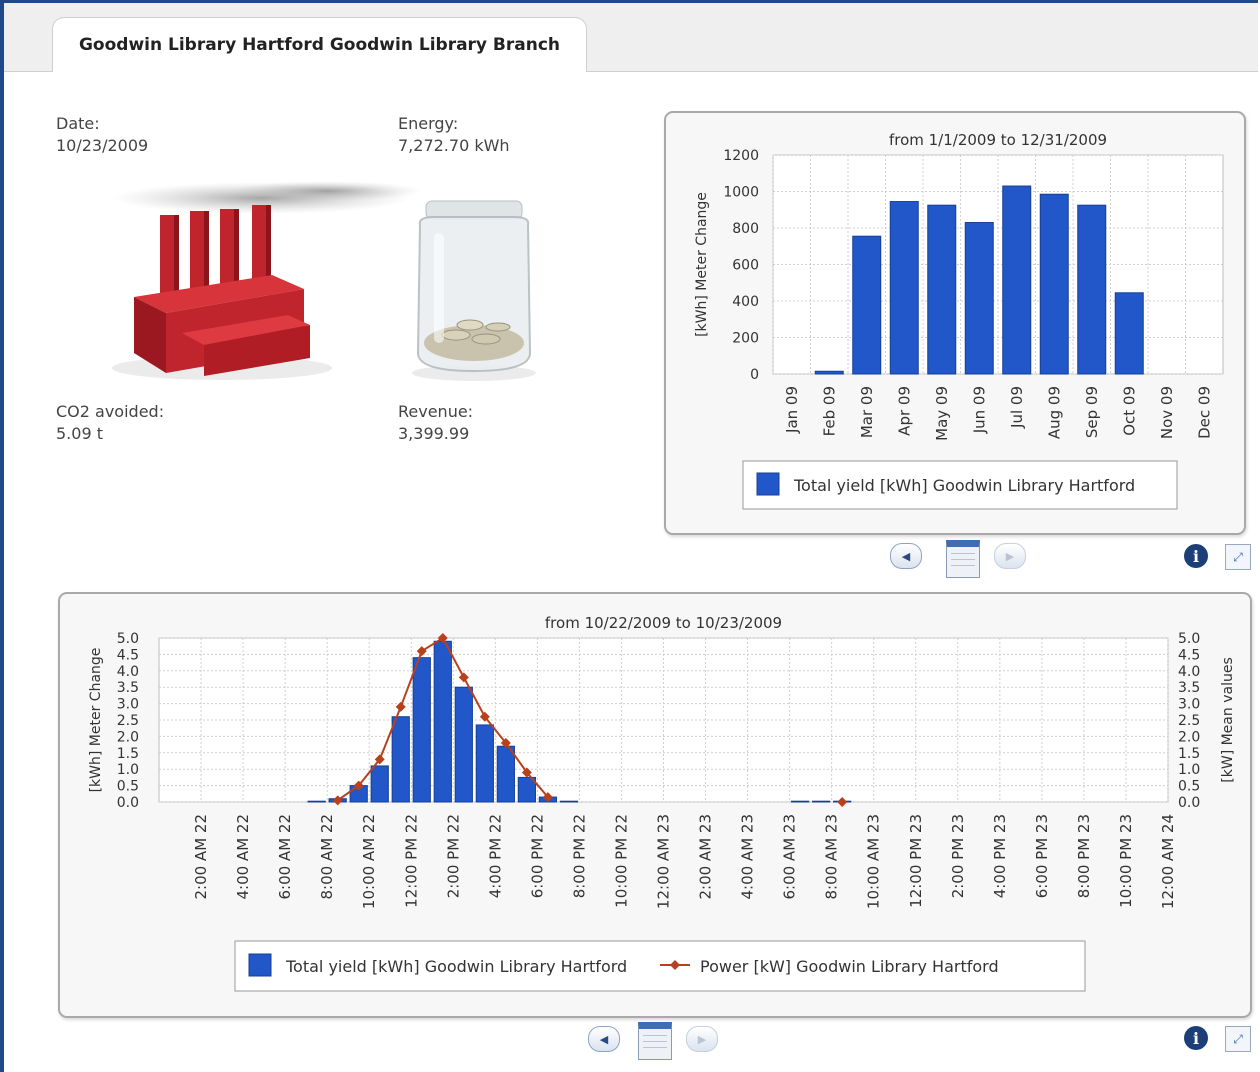  What do you see at coordinates (128, 754) in the screenshot?
I see `y-tick-label: 1.5` at bounding box center [128, 754].